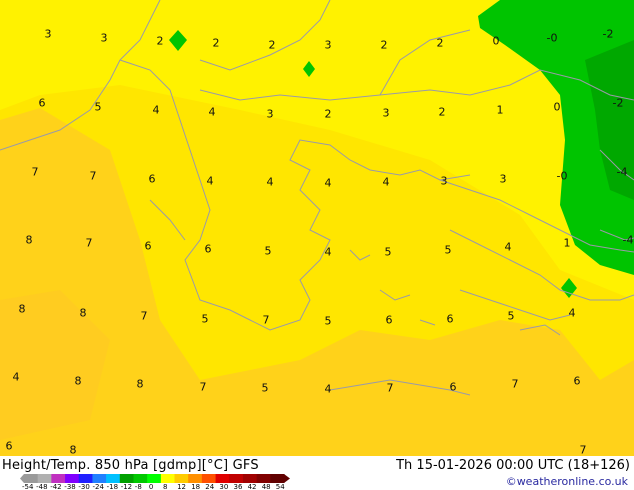 The image size is (634, 490). What do you see at coordinates (22, 478) in the screenshot?
I see `color-scale-arrow-left` at bounding box center [22, 478].